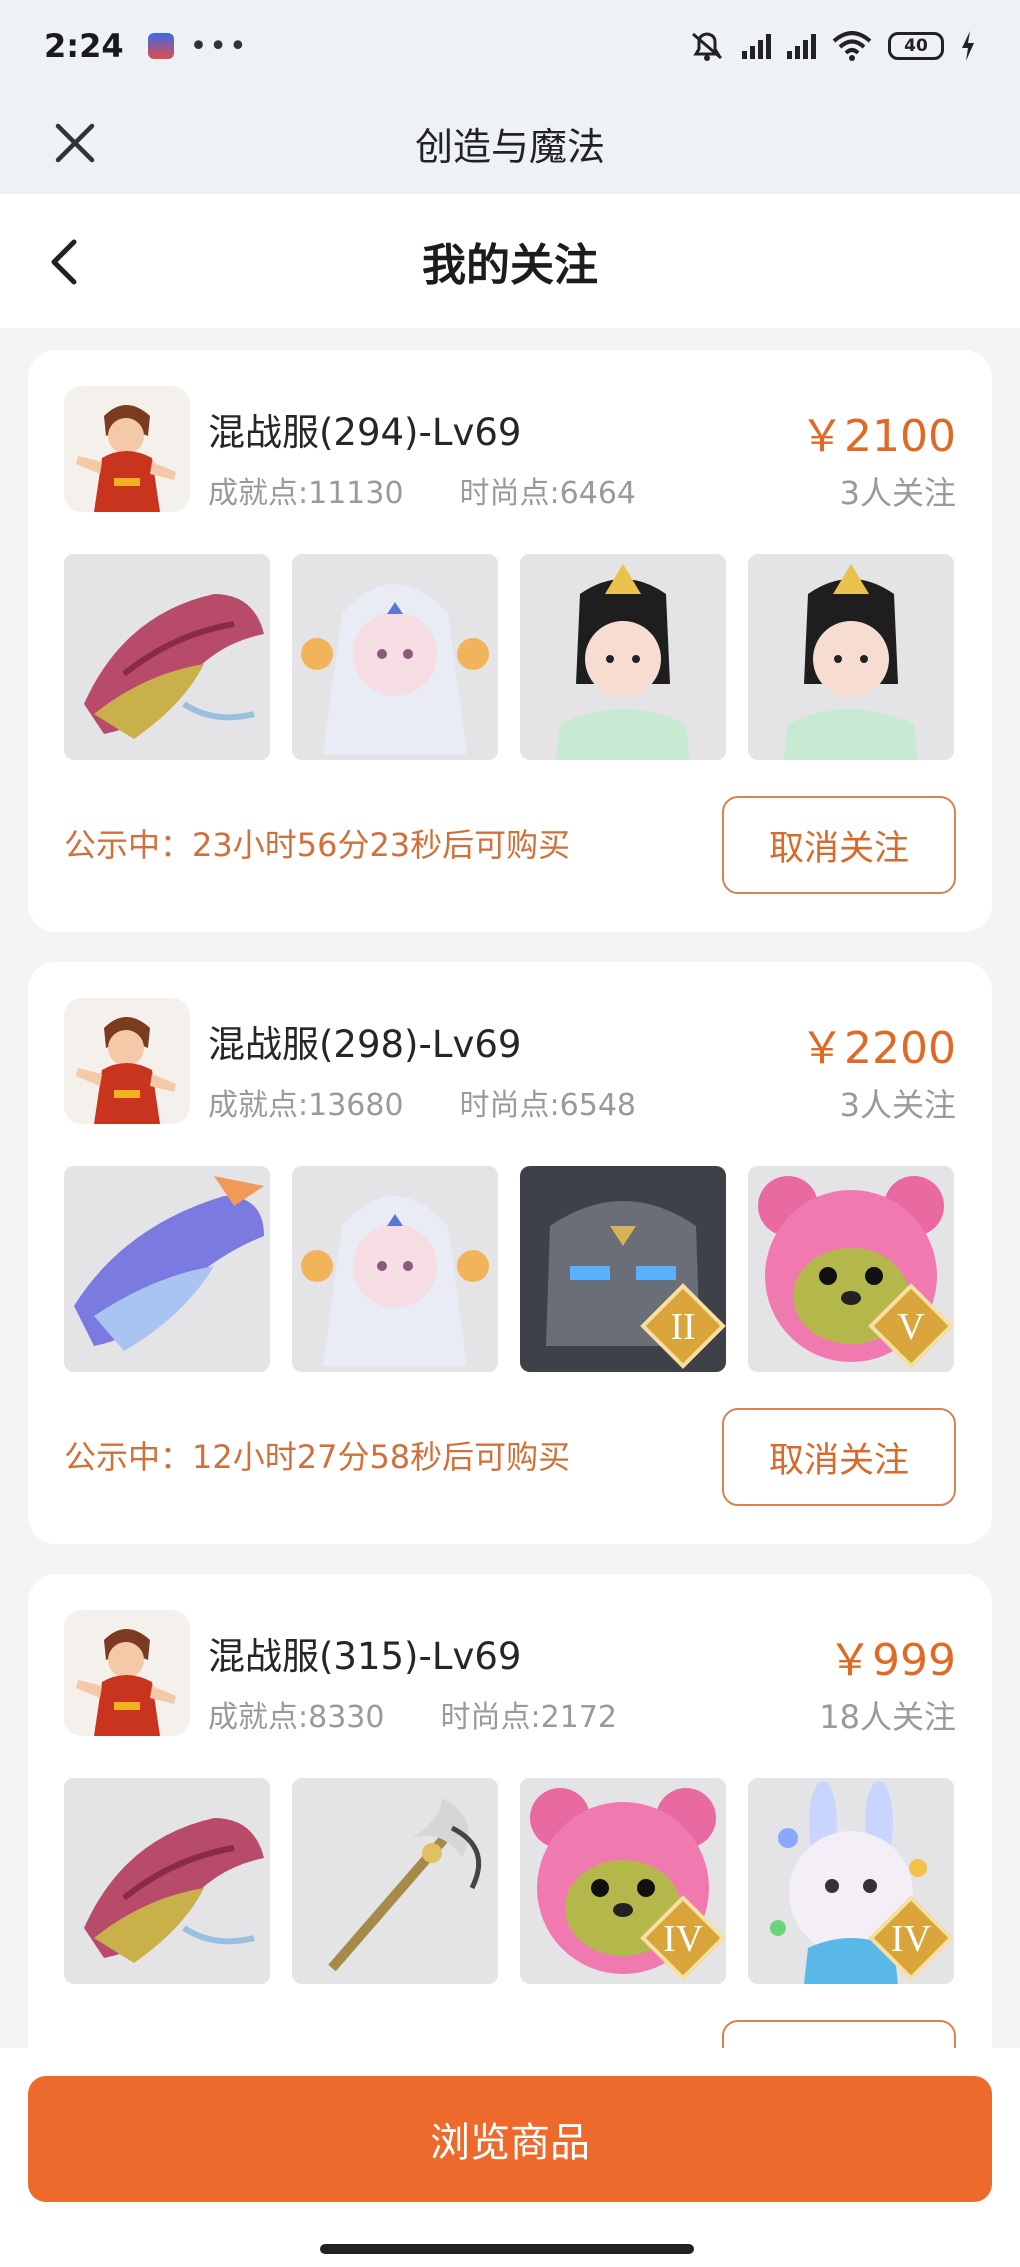 This screenshot has width=1020, height=2267. What do you see at coordinates (623, 1881) in the screenshot?
I see `pink-bear-pet-thumb: IV` at bounding box center [623, 1881].